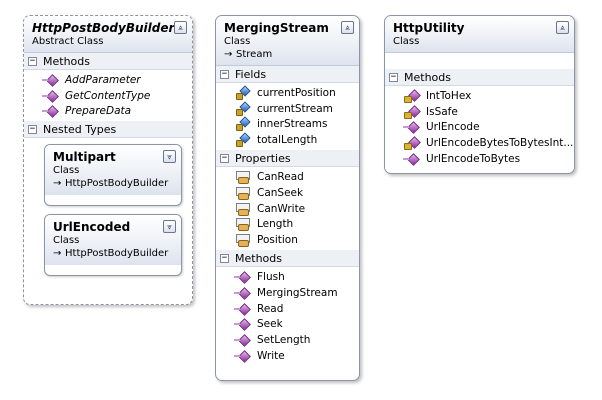 The image size is (602, 400). What do you see at coordinates (287, 309) in the screenshot?
I see `member-item: Read` at bounding box center [287, 309].